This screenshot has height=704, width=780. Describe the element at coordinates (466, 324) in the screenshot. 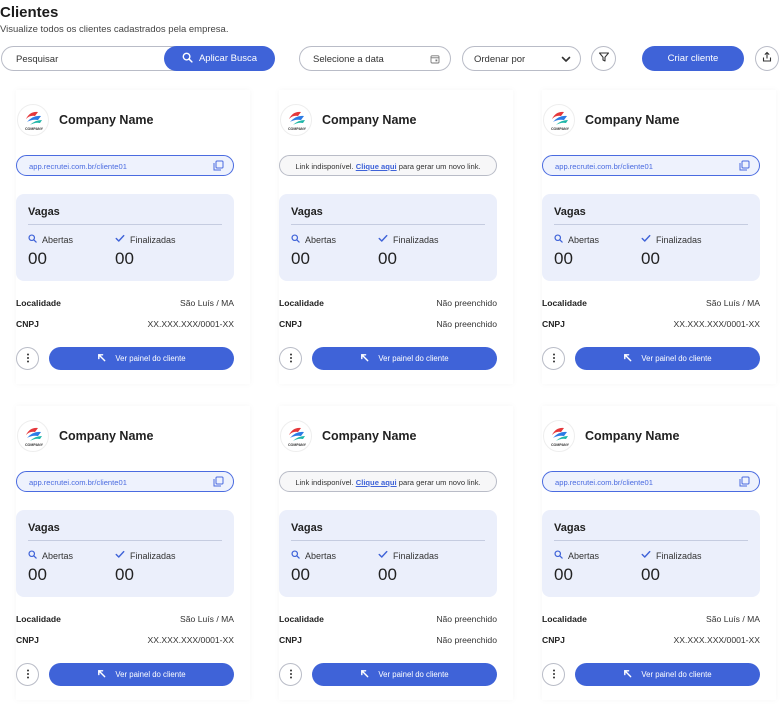

I see `cnpj-value: Não preenchido` at that location.